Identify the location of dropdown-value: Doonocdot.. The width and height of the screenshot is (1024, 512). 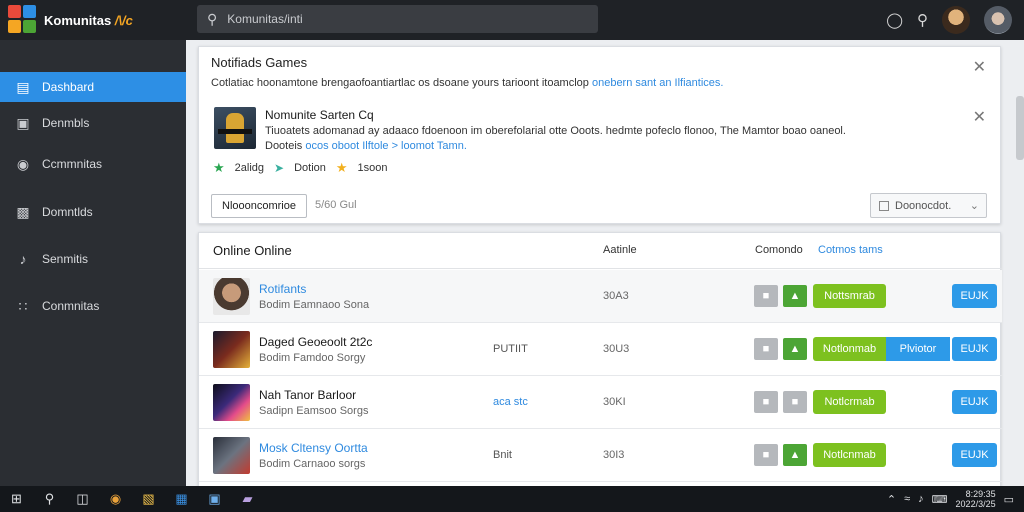
(923, 205).